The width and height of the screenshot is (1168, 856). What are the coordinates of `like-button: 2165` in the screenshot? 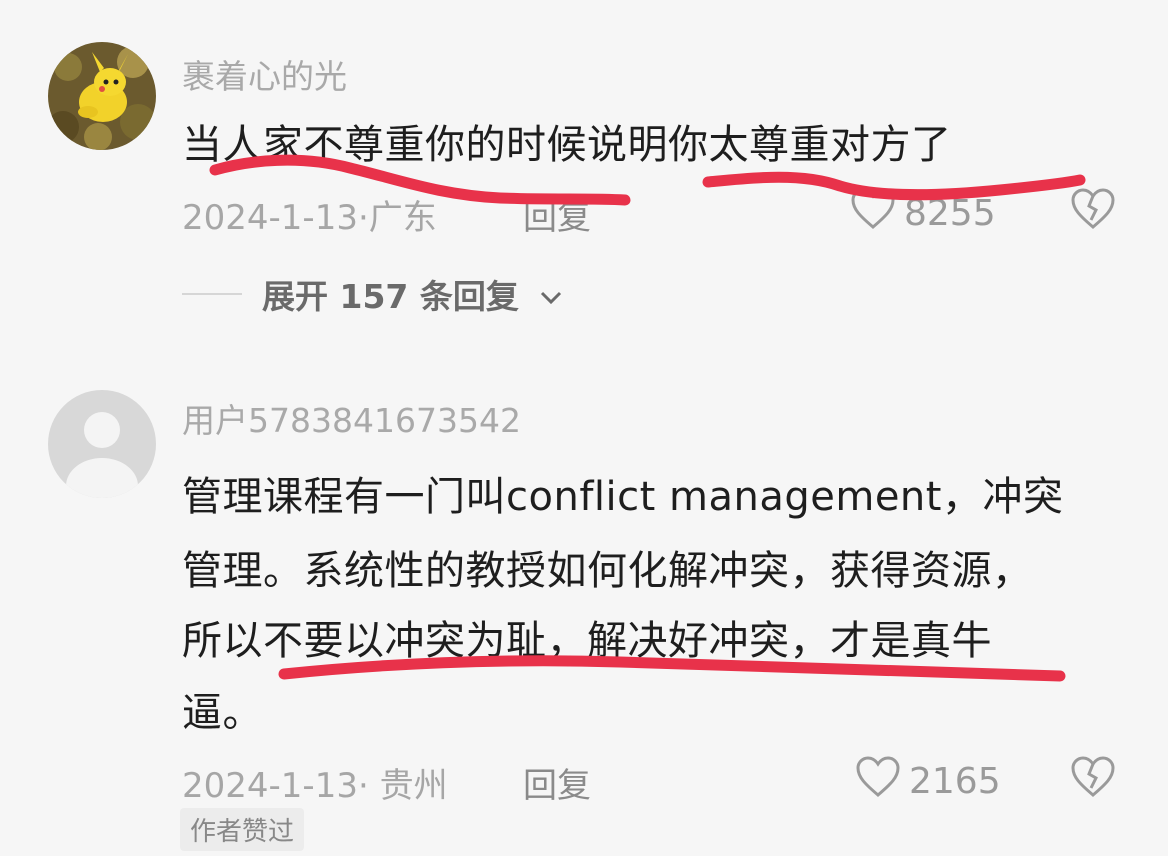 It's located at (928, 781).